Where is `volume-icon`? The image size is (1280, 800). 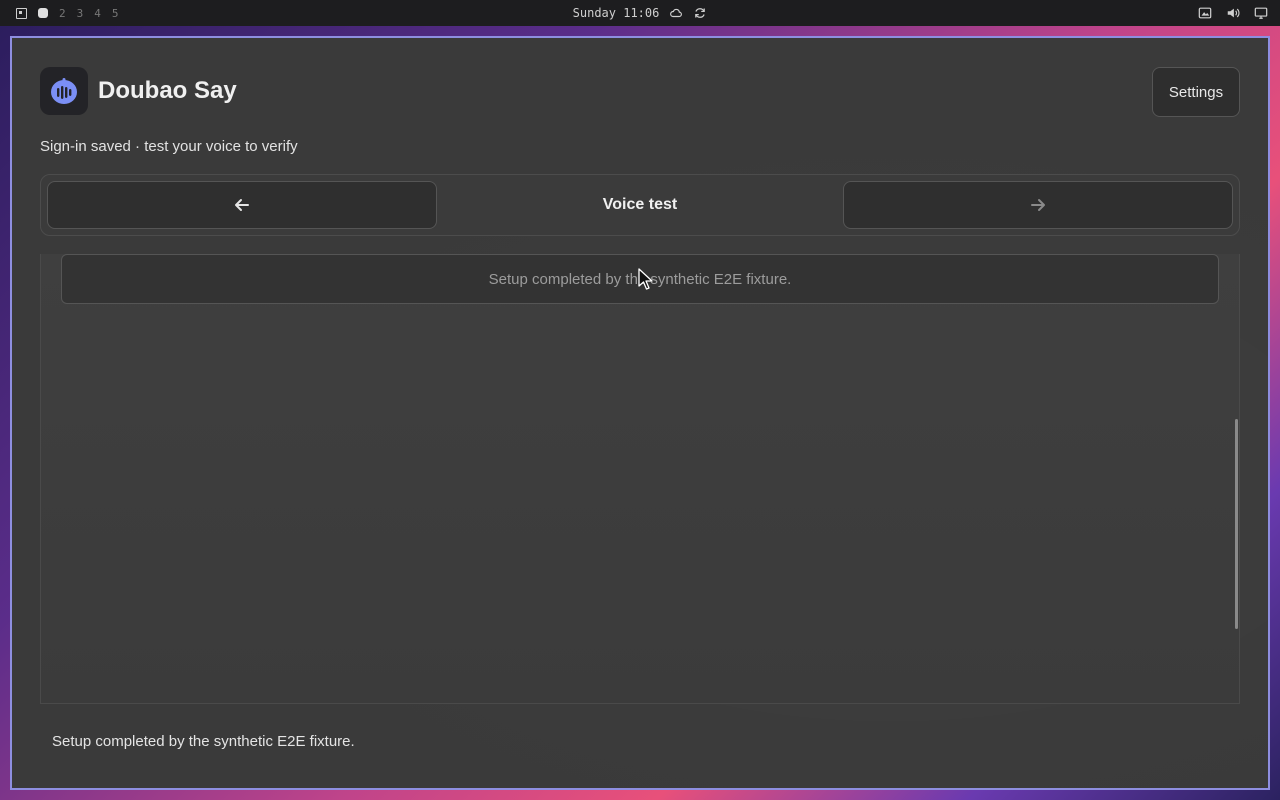 volume-icon is located at coordinates (1233, 13).